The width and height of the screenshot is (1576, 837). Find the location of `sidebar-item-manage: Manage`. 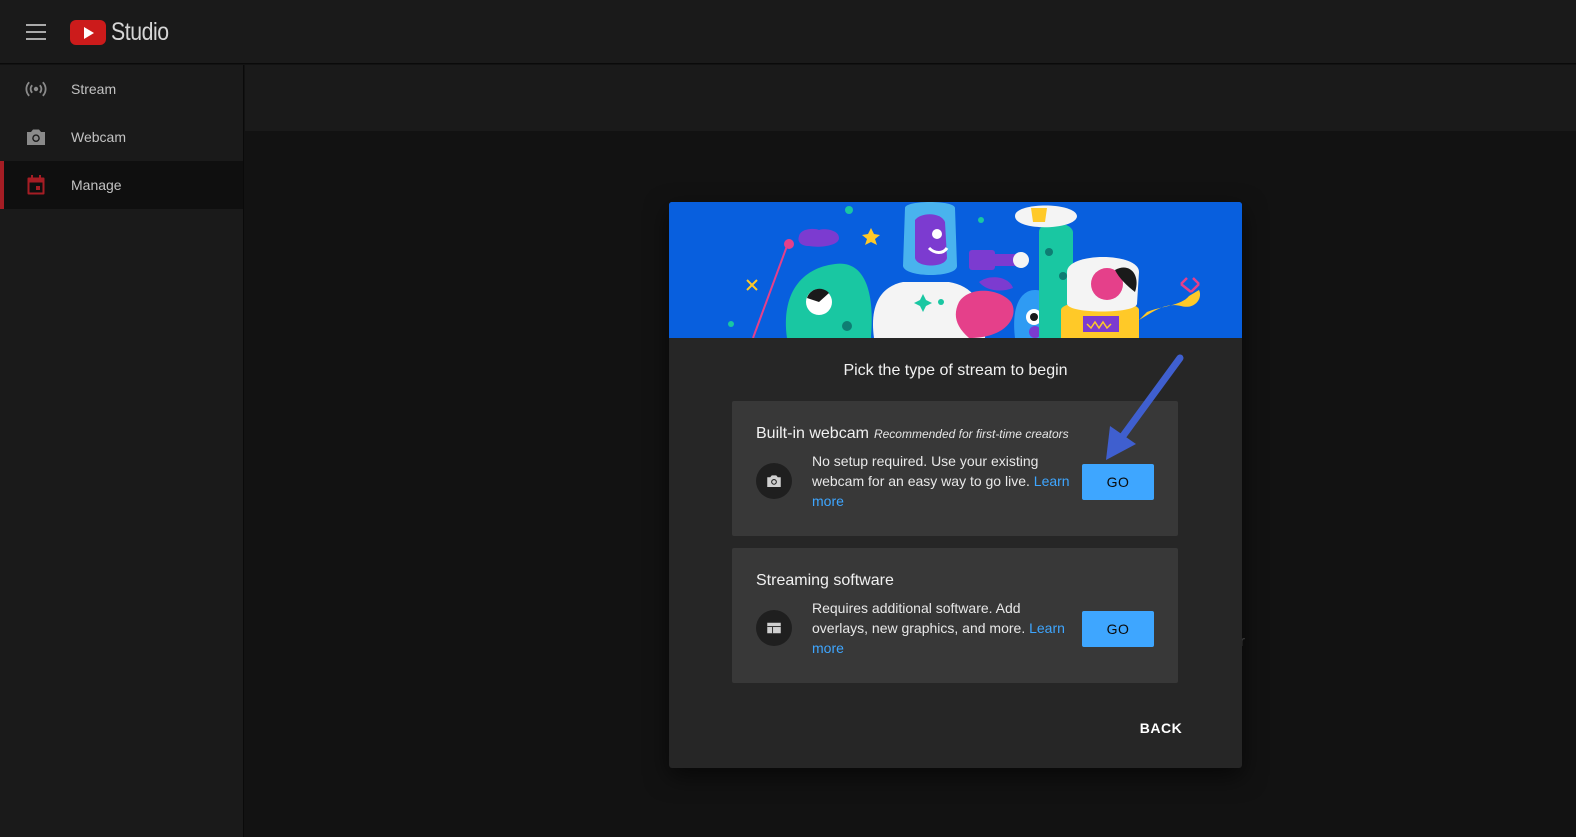

sidebar-item-manage: Manage is located at coordinates (121, 185).